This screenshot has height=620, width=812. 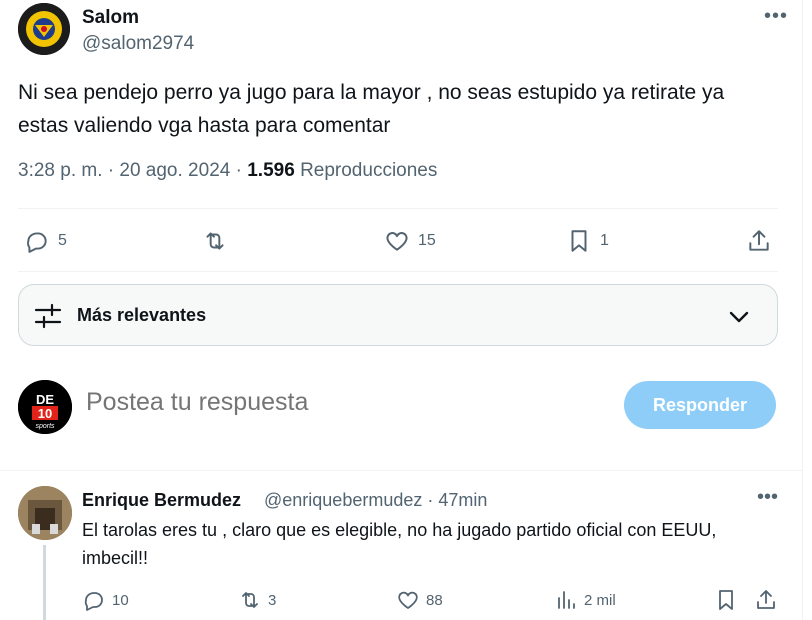 I want to click on avatar-text-top: DE, so click(x=45, y=399).